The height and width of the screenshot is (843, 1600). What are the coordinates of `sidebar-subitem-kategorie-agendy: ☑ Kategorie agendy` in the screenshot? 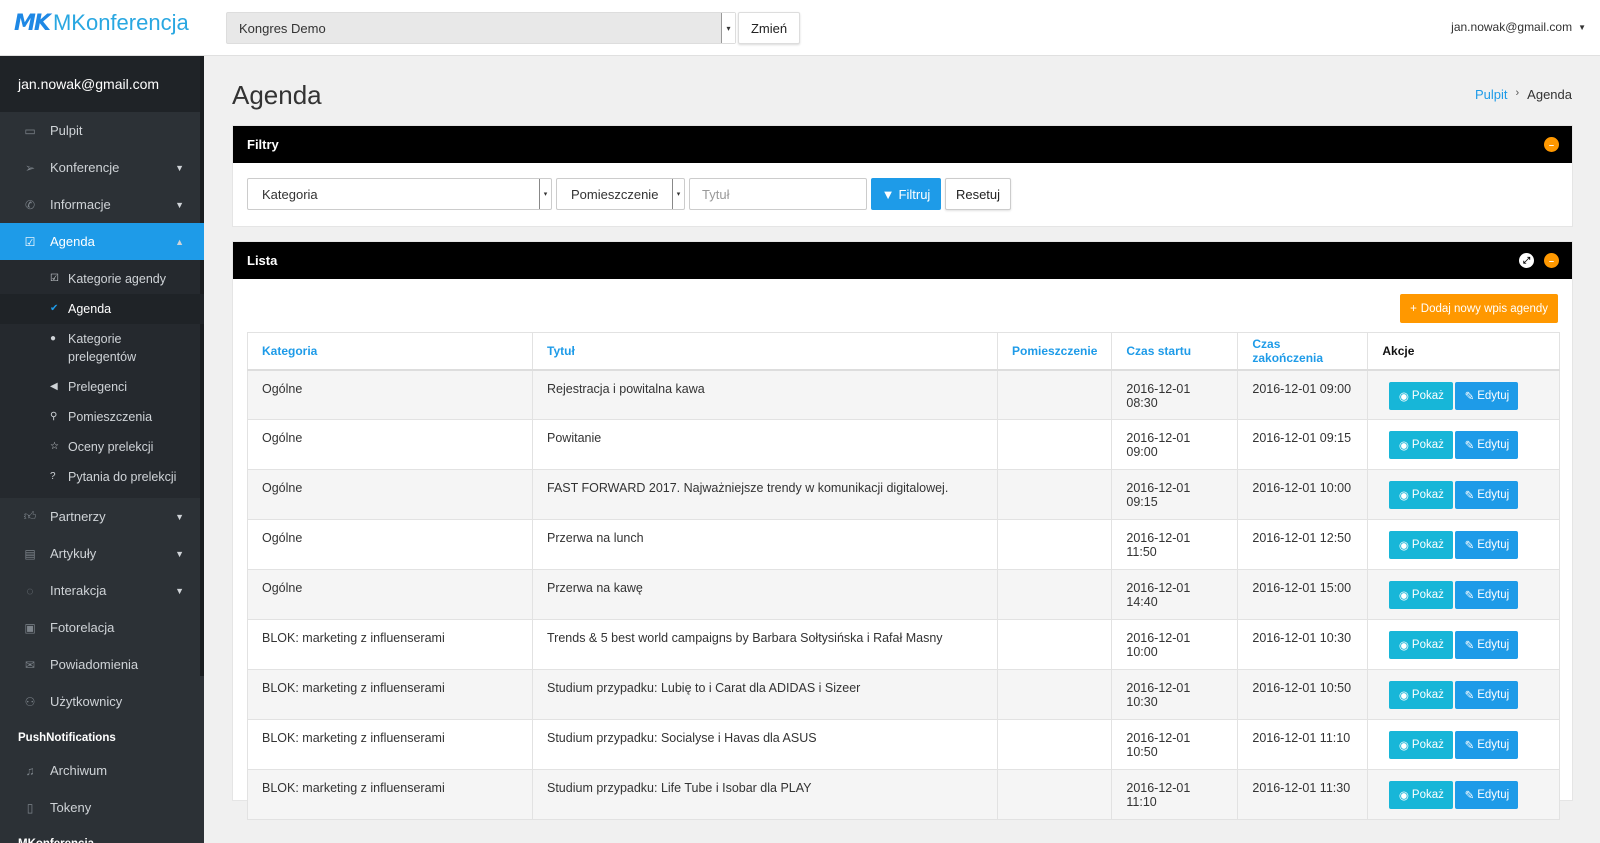 It's located at (102, 279).